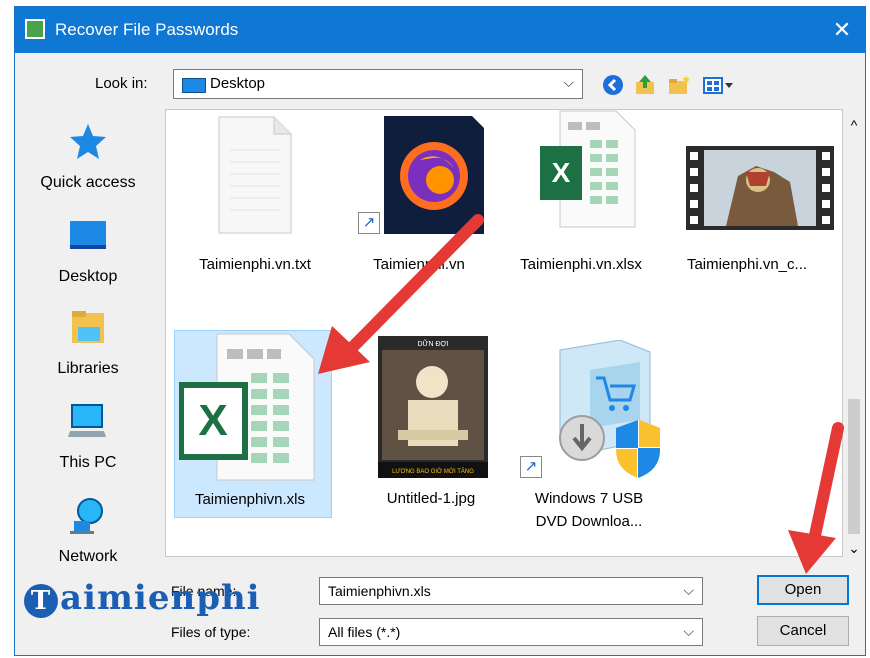 This screenshot has height=658, width=870. Describe the element at coordinates (250, 499) in the screenshot. I see `file-name: Taimienphivn.xls` at that location.